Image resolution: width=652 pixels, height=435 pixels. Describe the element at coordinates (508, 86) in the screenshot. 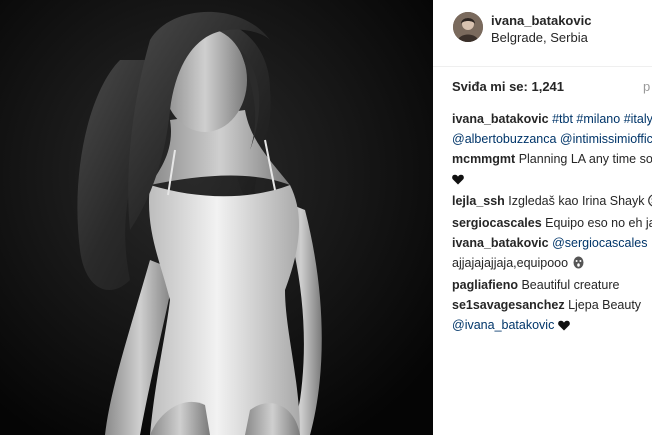

I see `likes-count: Sviđa mi se: 1,241` at that location.